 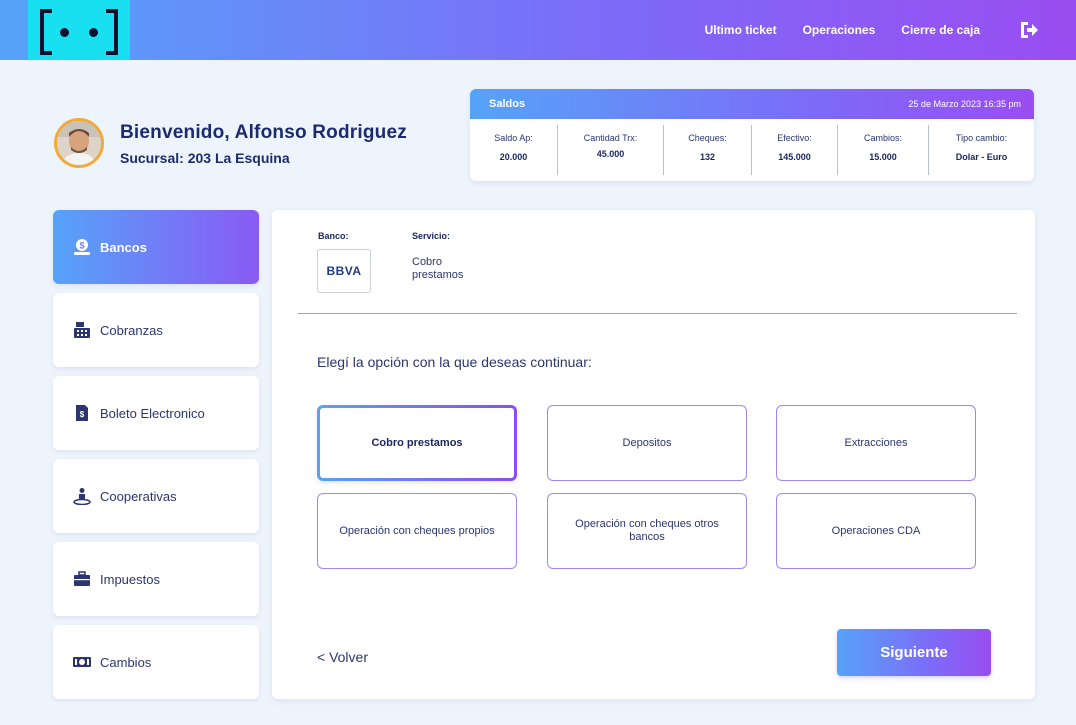 I want to click on sidebar-item-label: Impuestos, so click(x=130, y=579).